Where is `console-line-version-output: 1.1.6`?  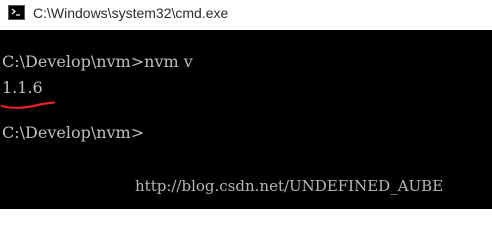
console-line-version-output: 1.1.6 is located at coordinates (22, 87).